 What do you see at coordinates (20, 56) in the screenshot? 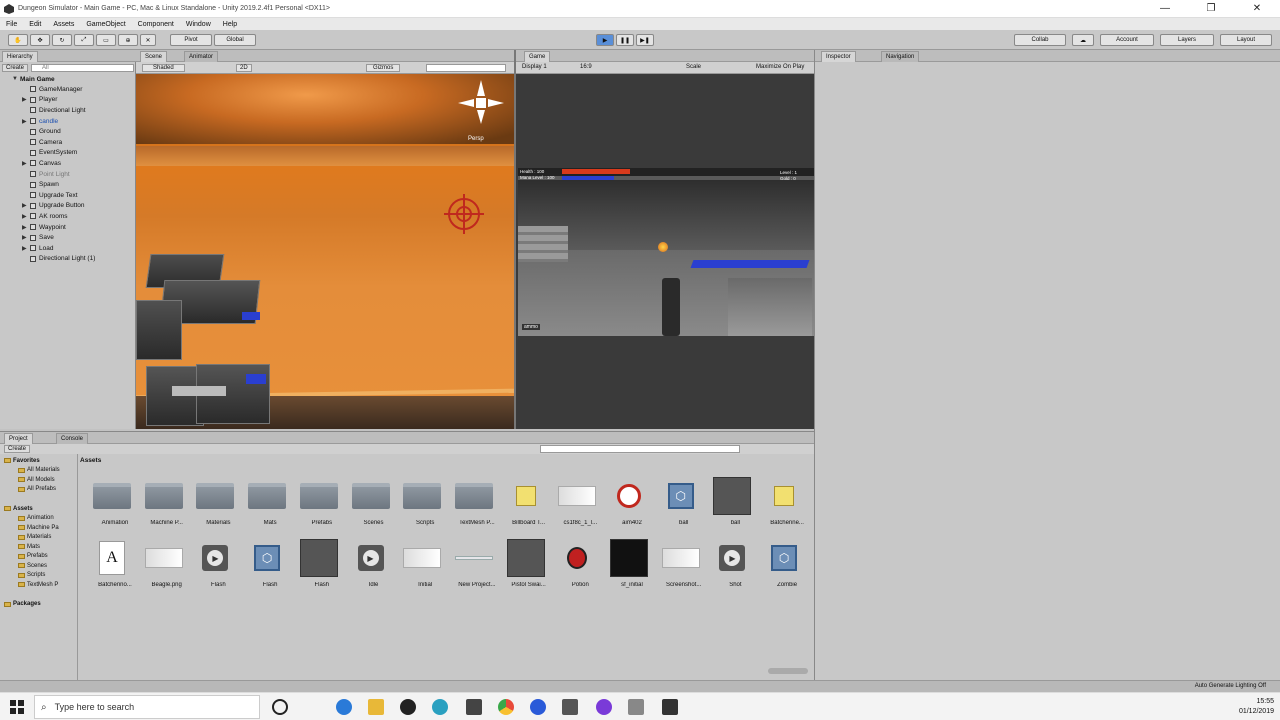
I see `tab-hierarchy: Hierarchy` at bounding box center [20, 56].